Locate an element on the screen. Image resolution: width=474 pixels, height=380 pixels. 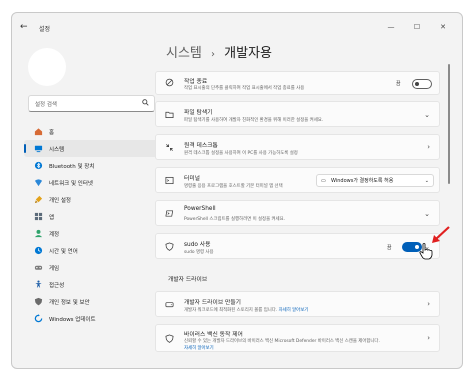
sidebar-item-label: 접근성 is located at coordinates (57, 285).